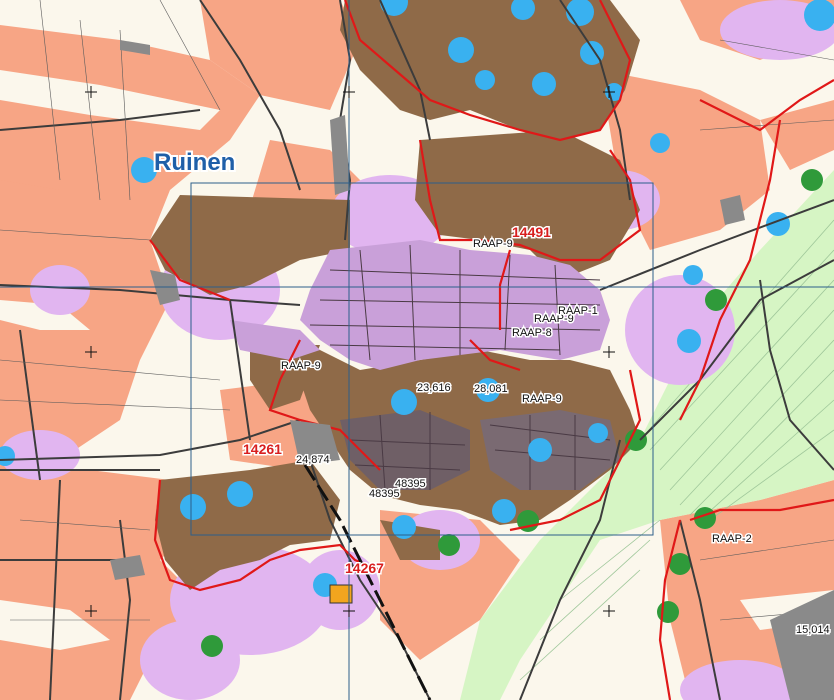  Describe the element at coordinates (434, 388) in the screenshot. I see `number-label: 23,616` at that location.